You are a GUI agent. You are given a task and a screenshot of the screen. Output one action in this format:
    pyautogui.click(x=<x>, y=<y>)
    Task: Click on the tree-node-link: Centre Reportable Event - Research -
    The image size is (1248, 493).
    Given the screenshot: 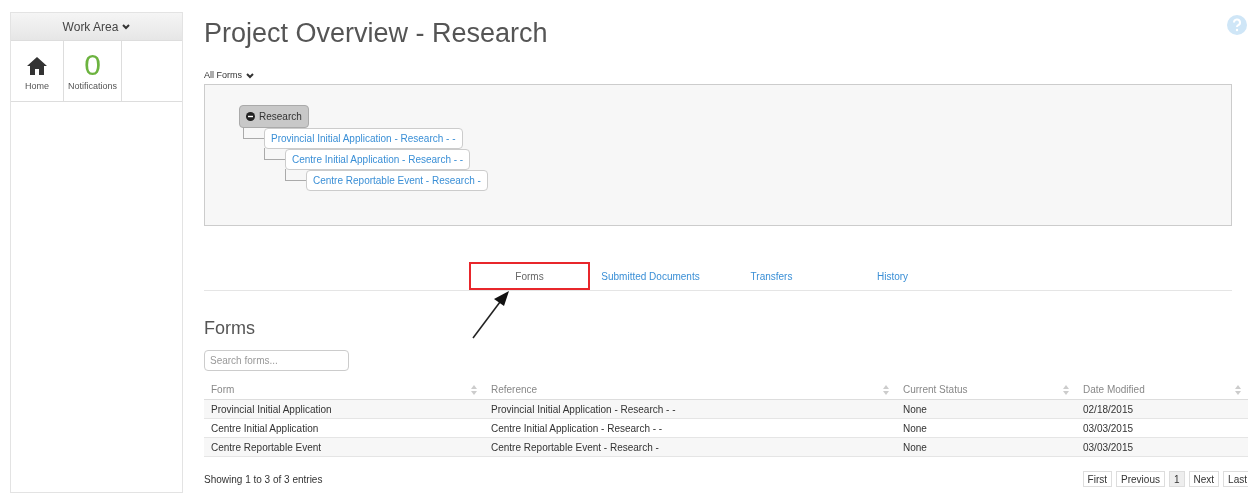 What is the action you would take?
    pyautogui.click(x=397, y=181)
    